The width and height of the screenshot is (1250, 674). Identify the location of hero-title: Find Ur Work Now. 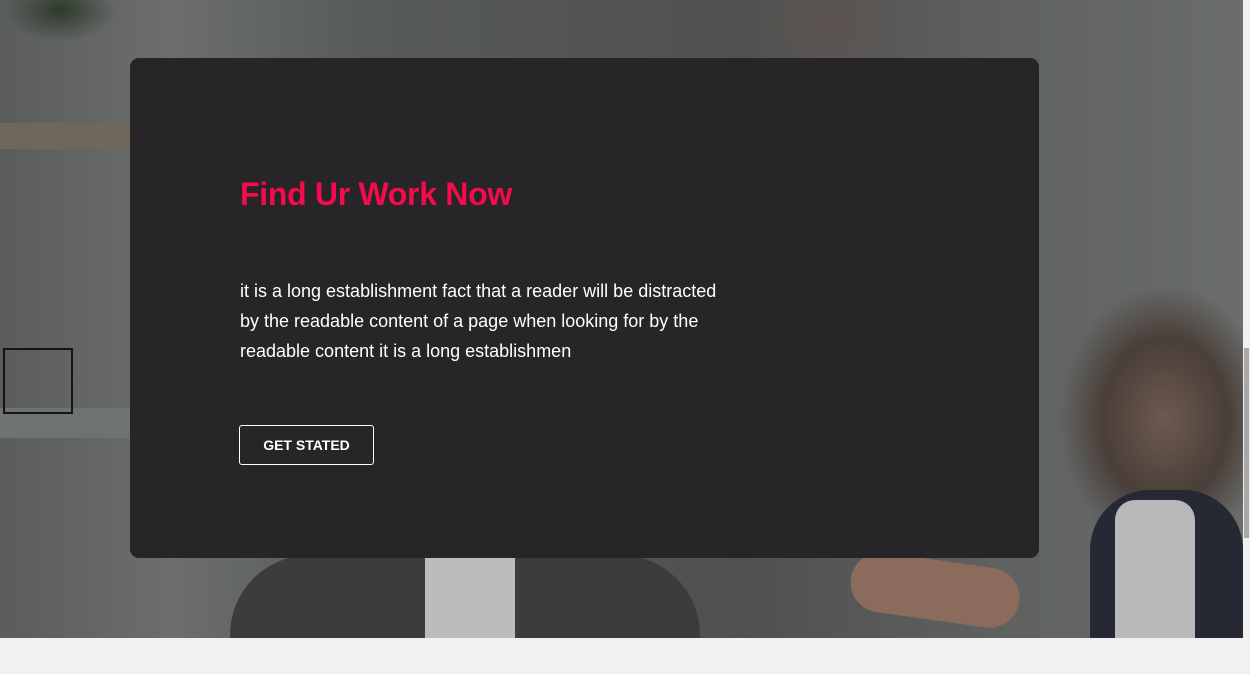
(376, 194).